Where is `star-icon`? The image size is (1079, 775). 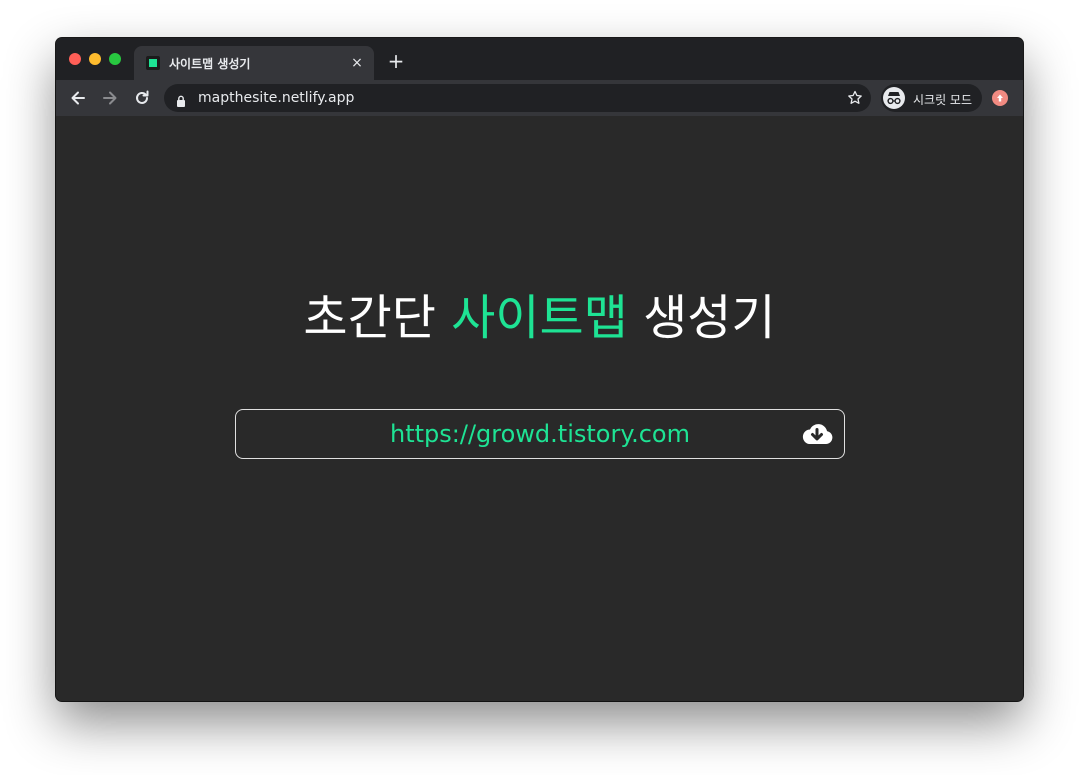
star-icon is located at coordinates (855, 100).